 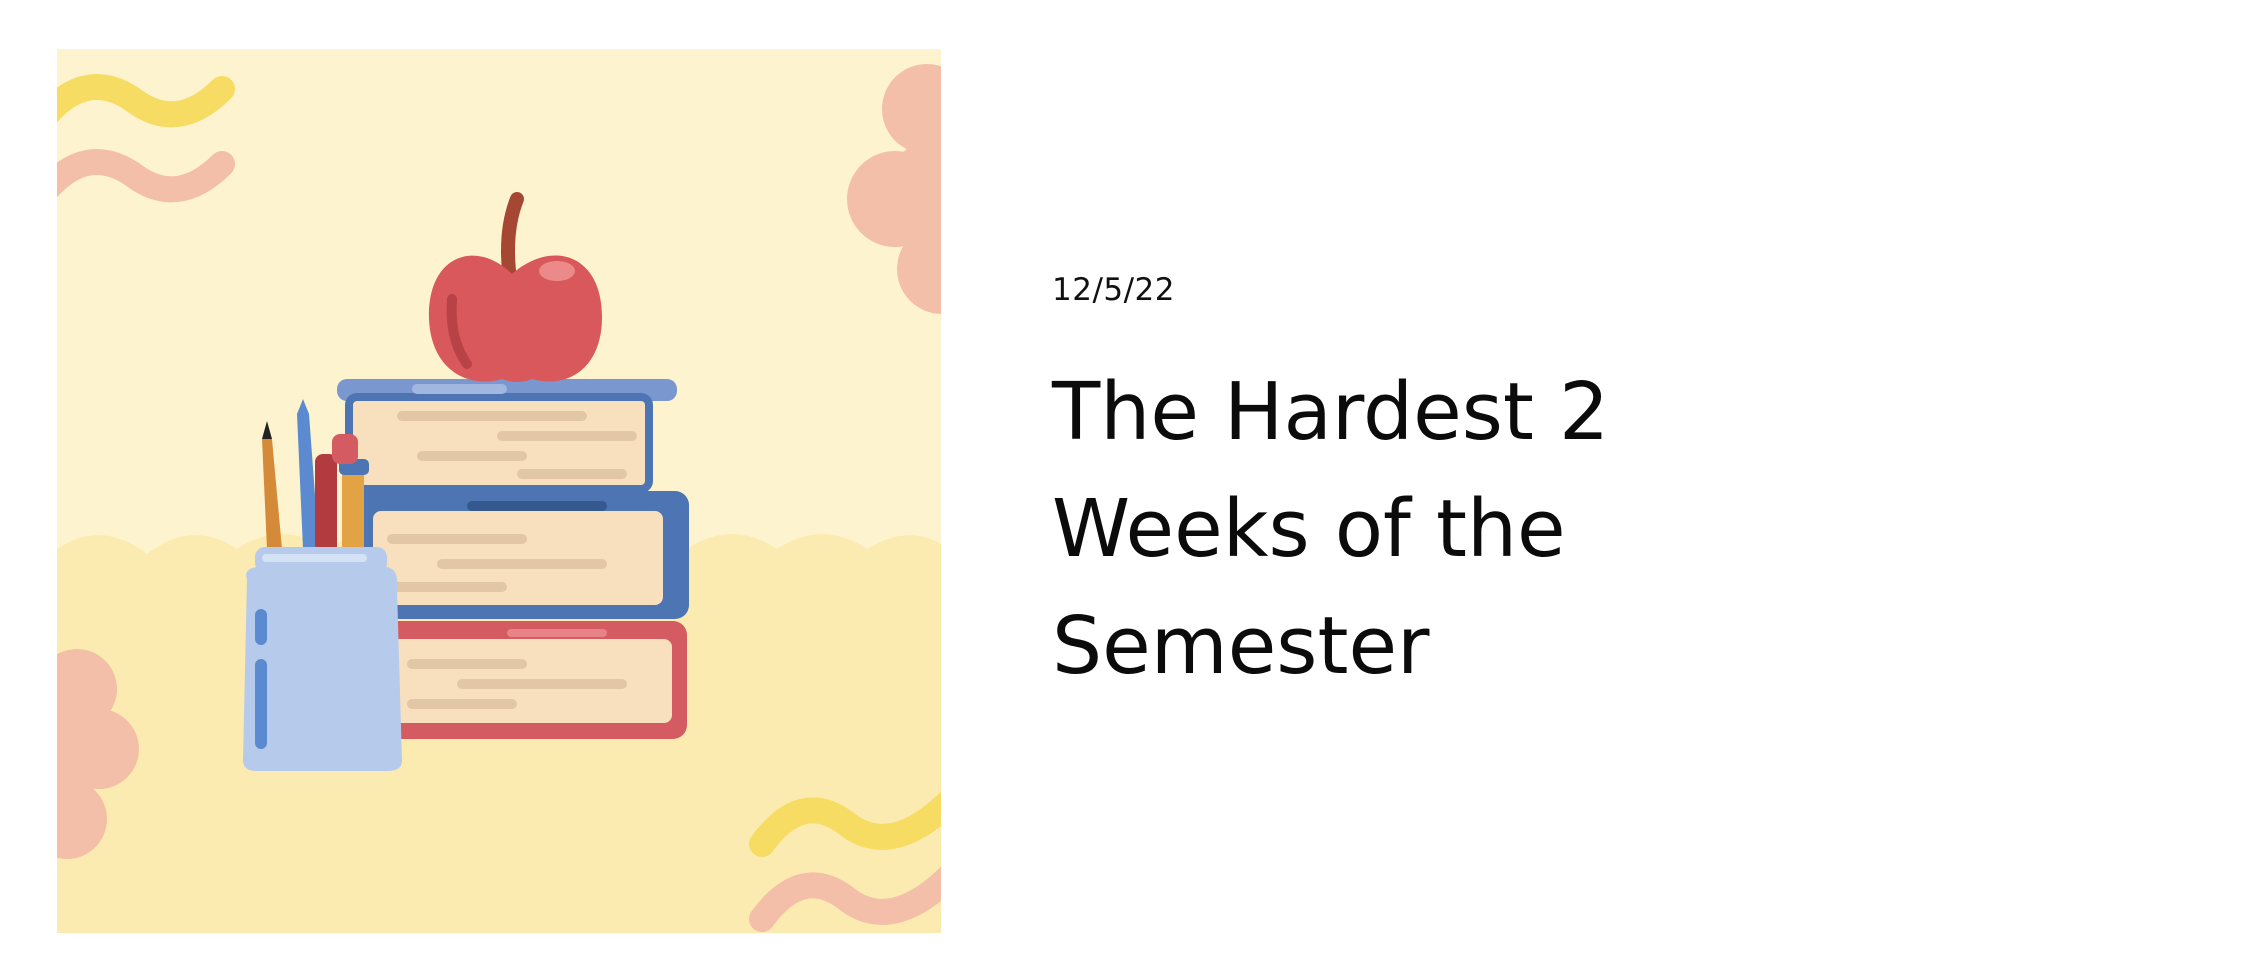 I want to click on post-date: 12/5/22, so click(x=1114, y=290).